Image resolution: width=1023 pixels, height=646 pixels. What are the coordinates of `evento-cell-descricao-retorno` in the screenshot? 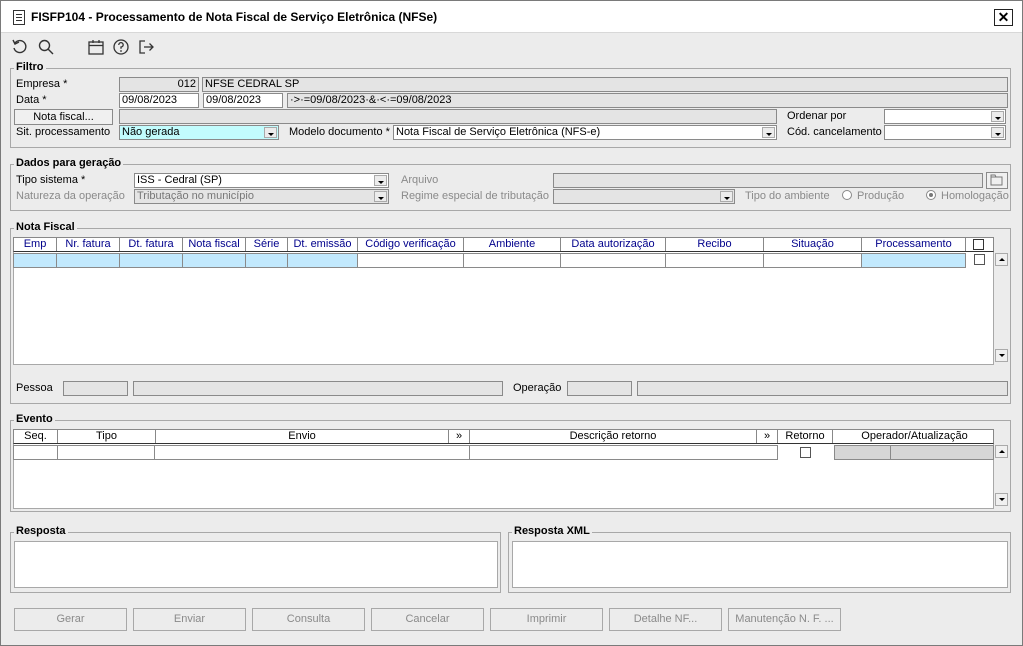 It's located at (623, 452).